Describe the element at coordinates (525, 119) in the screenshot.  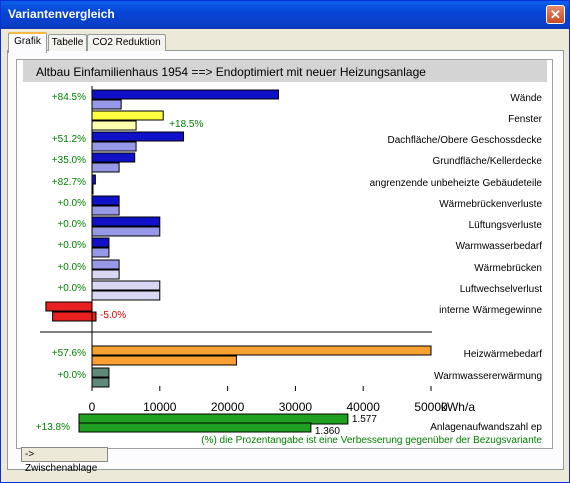
I see `category-label-1: Fenster` at that location.